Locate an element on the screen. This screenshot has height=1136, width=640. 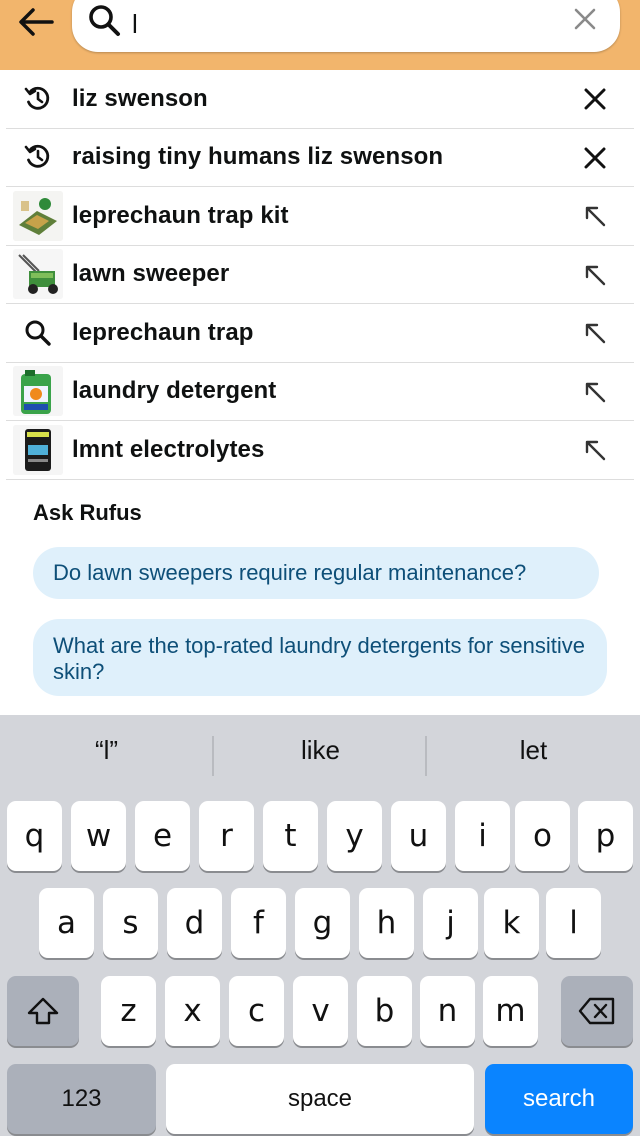
prediction-item: “l” is located at coordinates (106, 750).